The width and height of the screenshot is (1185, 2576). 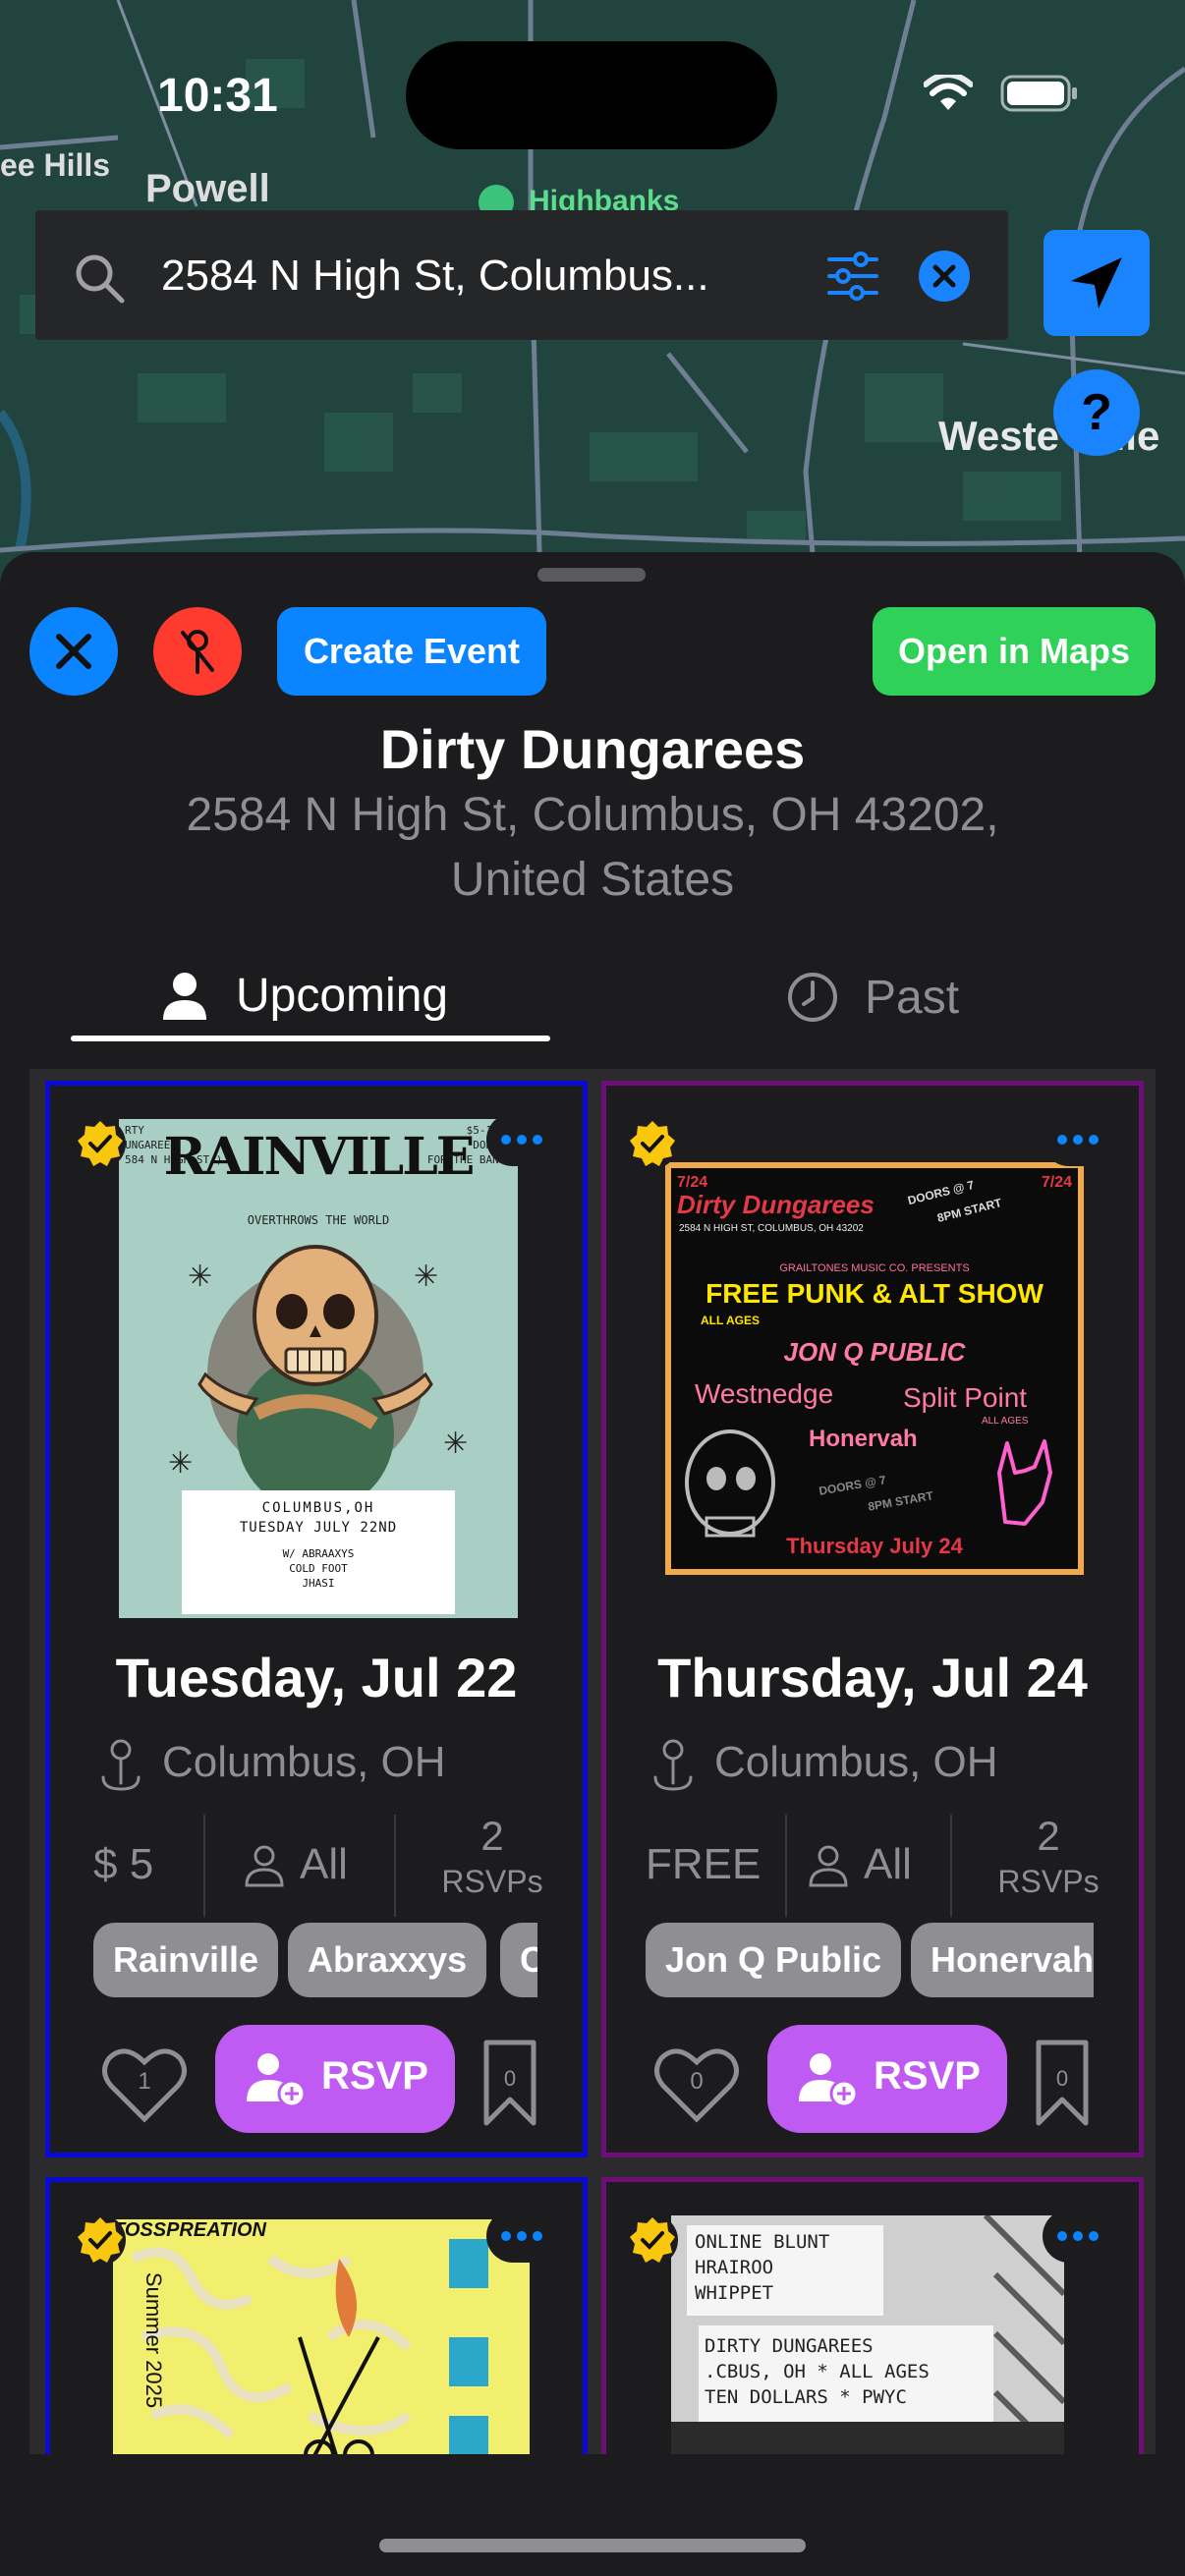 I want to click on event-price: $ 5, so click(x=124, y=1864).